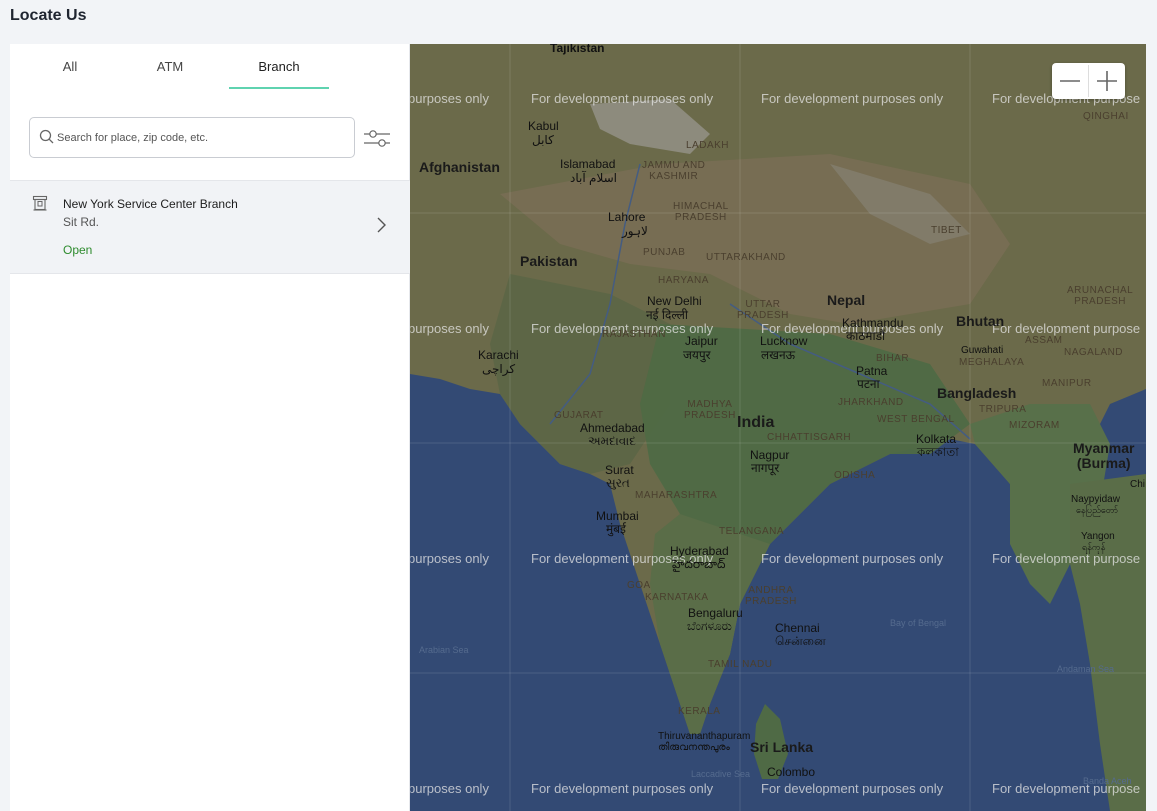  I want to click on tab-all: All, so click(70, 67).